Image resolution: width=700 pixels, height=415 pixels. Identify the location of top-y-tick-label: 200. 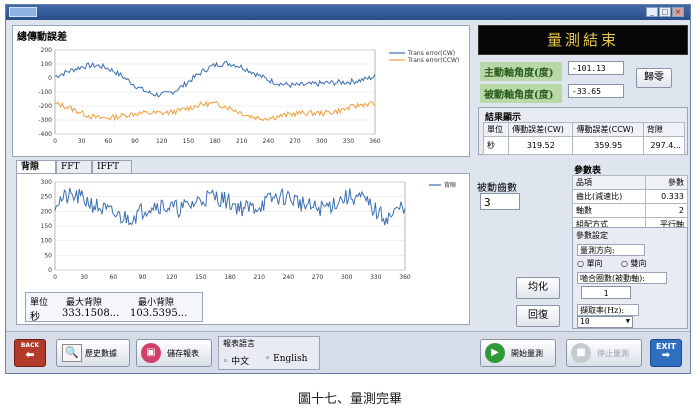
(47, 50).